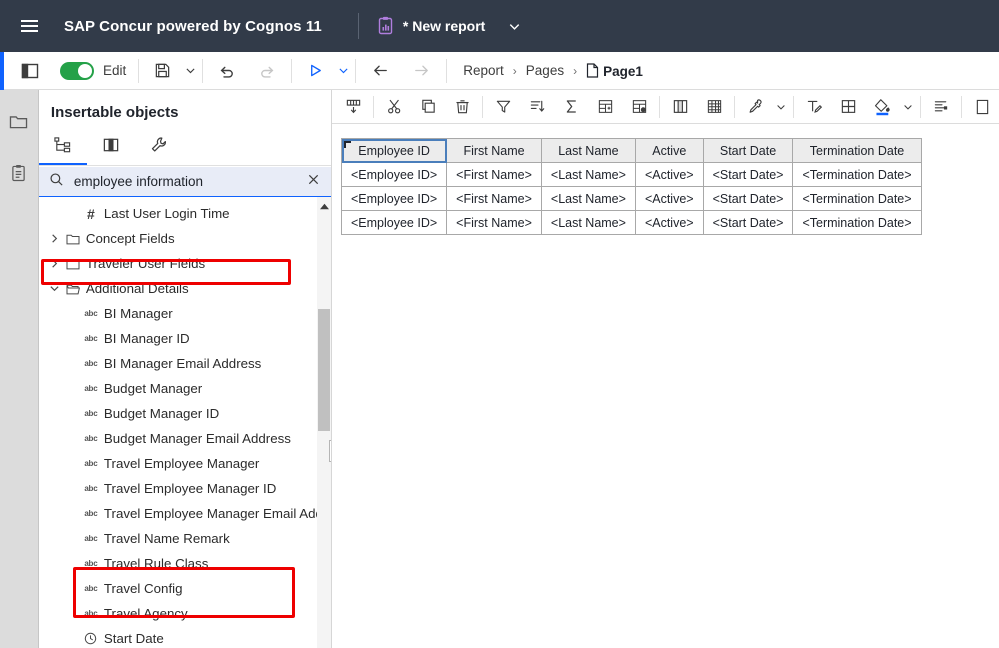  I want to click on eyedropper-chevron-down-icon, so click(781, 106).